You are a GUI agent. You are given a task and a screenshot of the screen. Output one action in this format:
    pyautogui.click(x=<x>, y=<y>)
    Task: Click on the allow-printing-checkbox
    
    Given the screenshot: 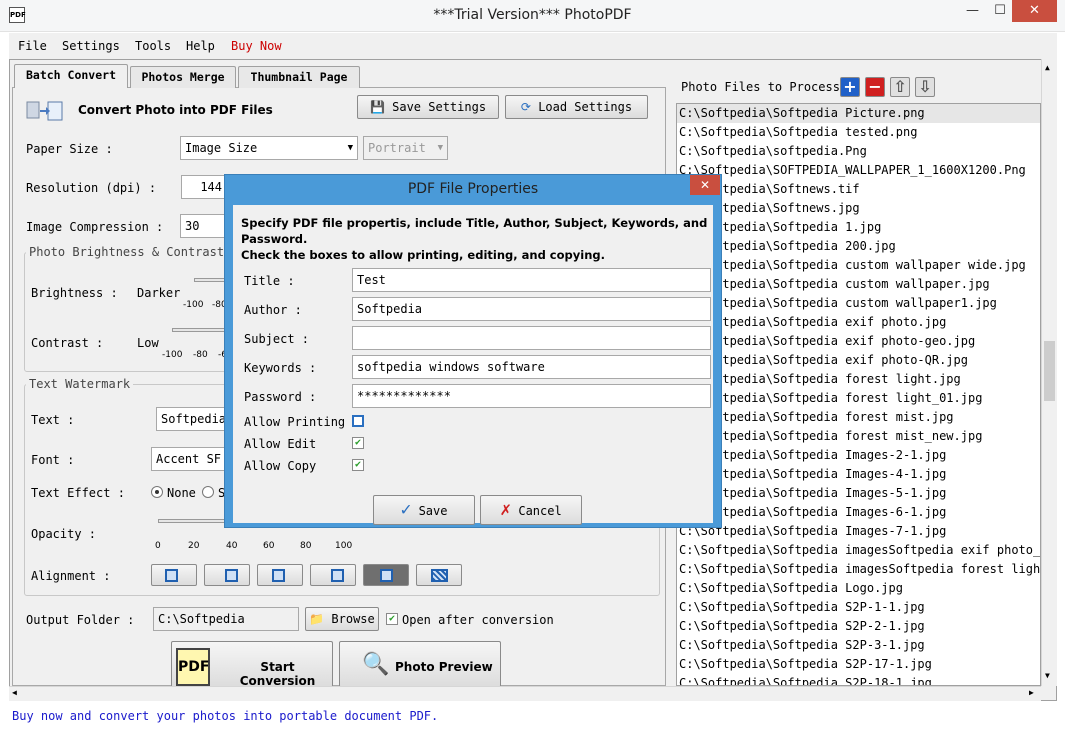 What is the action you would take?
    pyautogui.click(x=358, y=421)
    